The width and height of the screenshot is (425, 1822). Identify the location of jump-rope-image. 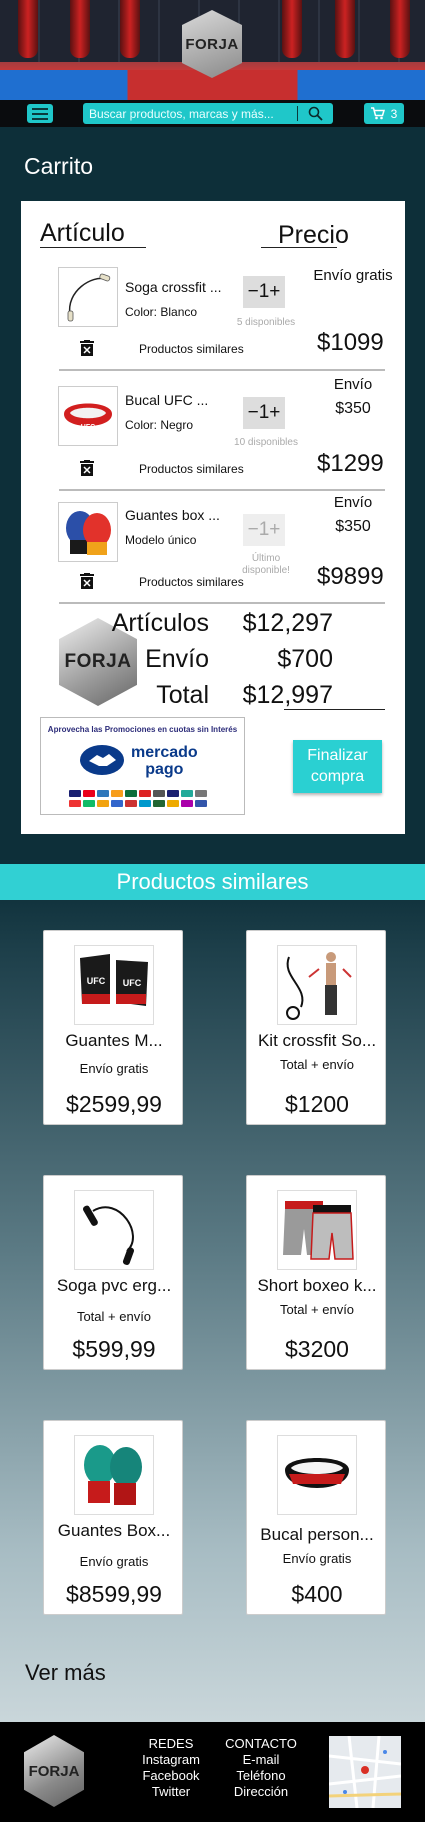
(89, 297).